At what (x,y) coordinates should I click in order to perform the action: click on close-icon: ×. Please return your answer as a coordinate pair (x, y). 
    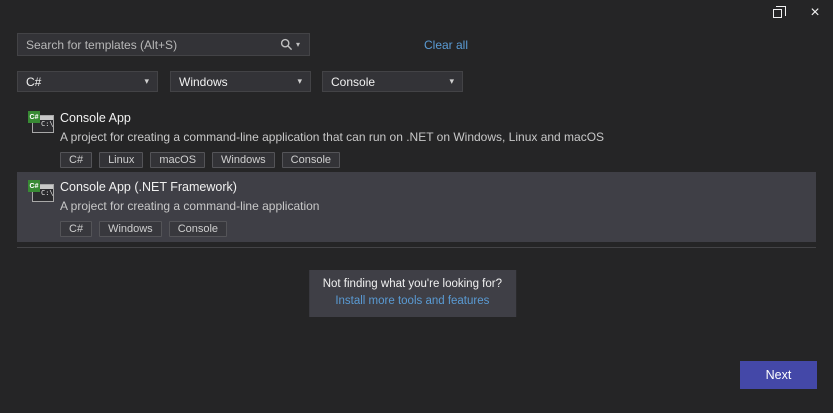
    Looking at the image, I should click on (815, 12).